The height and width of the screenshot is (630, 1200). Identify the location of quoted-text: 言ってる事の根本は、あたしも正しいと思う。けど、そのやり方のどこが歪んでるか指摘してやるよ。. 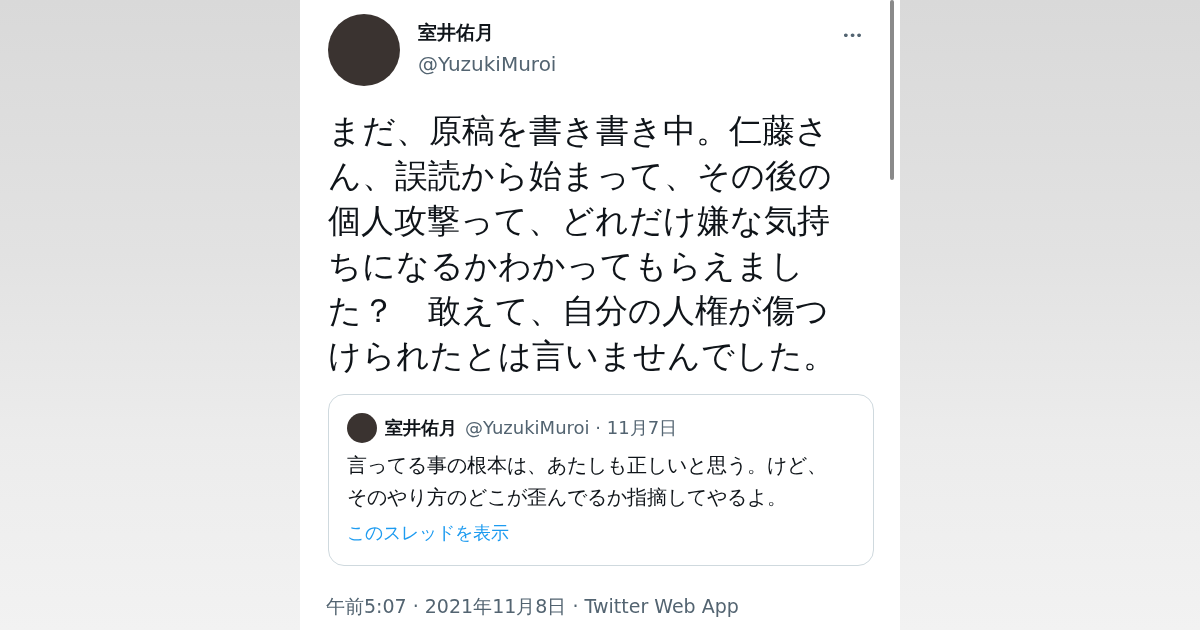
(587, 481).